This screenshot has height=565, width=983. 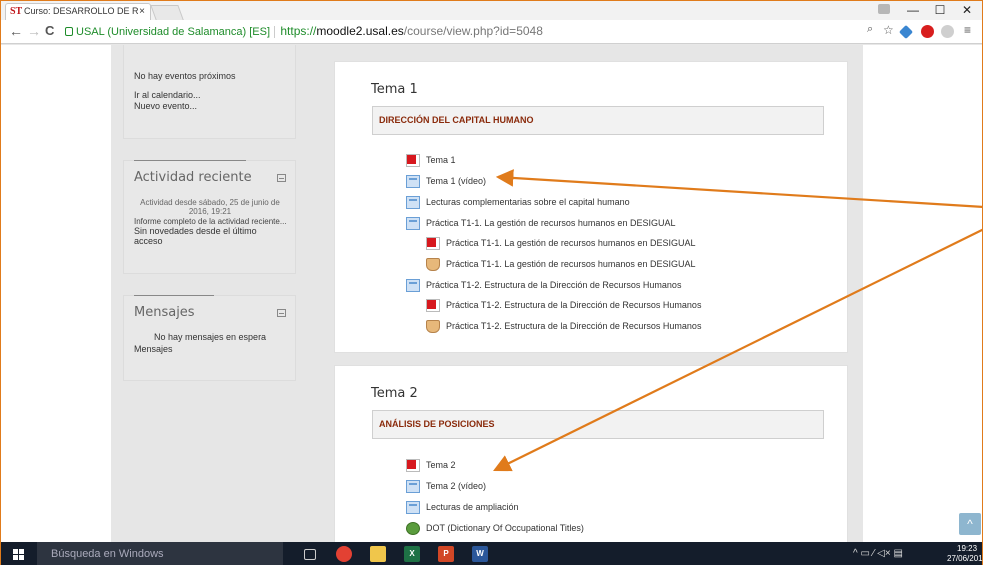 I want to click on tab-title: Curso: DESARROLLO DE R, so click(x=81, y=11).